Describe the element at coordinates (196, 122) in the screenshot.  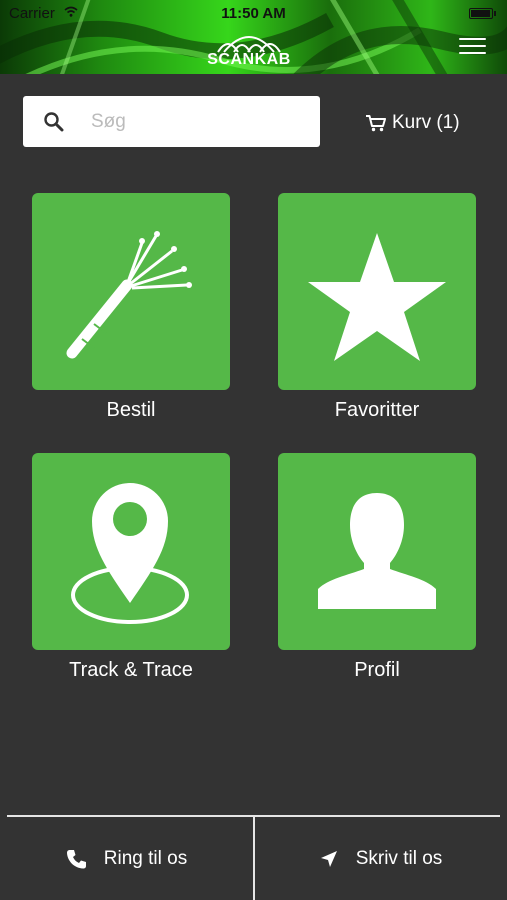
I see `search-input` at that location.